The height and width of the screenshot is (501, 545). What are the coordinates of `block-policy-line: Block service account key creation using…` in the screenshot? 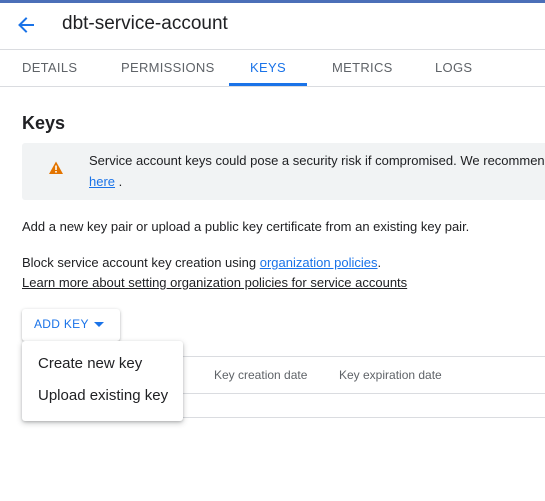 It's located at (201, 262).